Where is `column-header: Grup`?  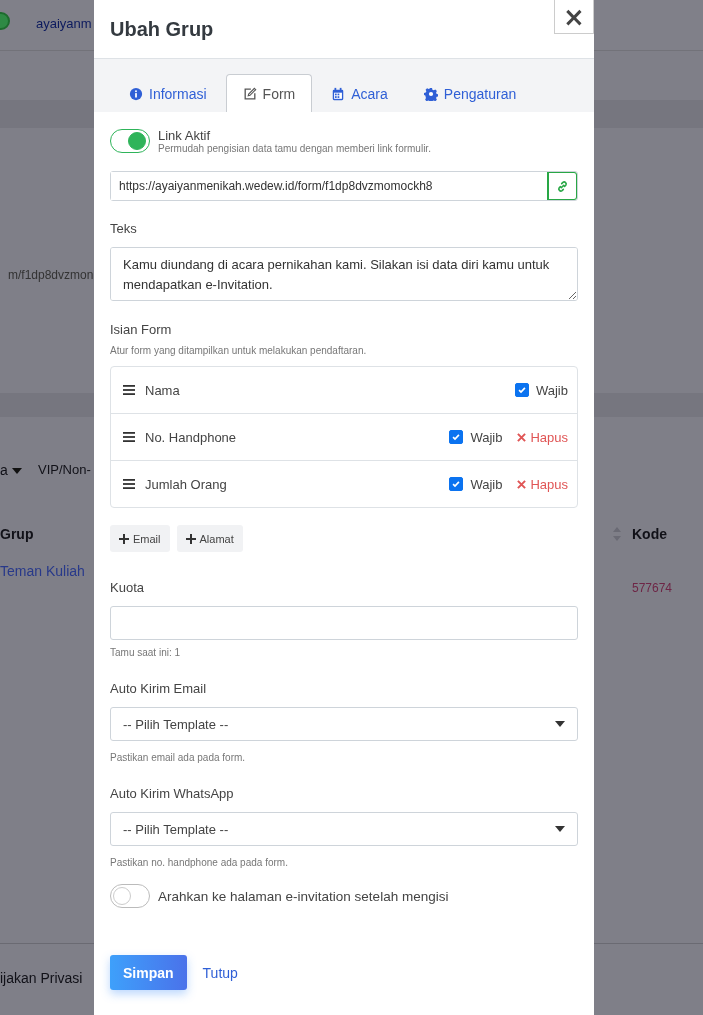 column-header: Grup is located at coordinates (17, 534).